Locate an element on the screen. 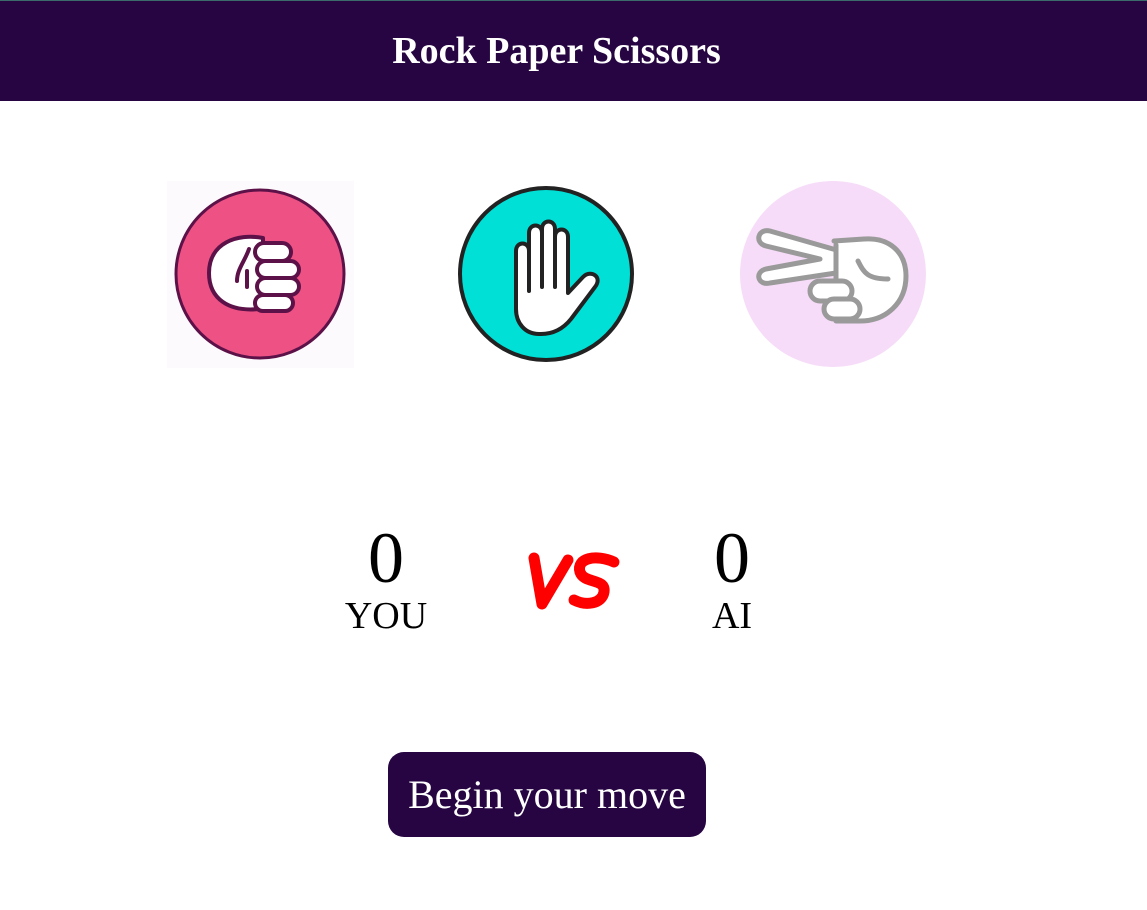 The height and width of the screenshot is (910, 1147). fist-icon is located at coordinates (260, 274).